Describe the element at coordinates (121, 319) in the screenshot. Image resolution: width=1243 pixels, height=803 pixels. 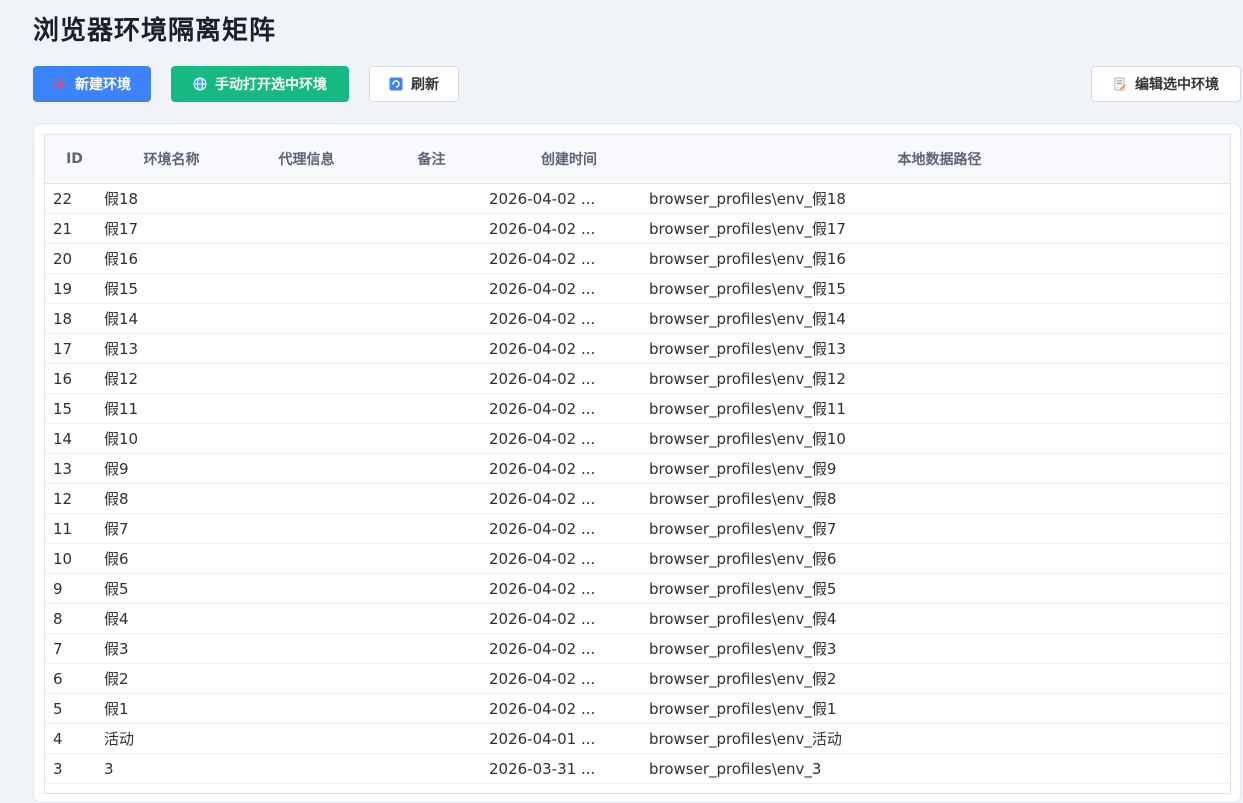
I see `cell-name: 假14` at that location.